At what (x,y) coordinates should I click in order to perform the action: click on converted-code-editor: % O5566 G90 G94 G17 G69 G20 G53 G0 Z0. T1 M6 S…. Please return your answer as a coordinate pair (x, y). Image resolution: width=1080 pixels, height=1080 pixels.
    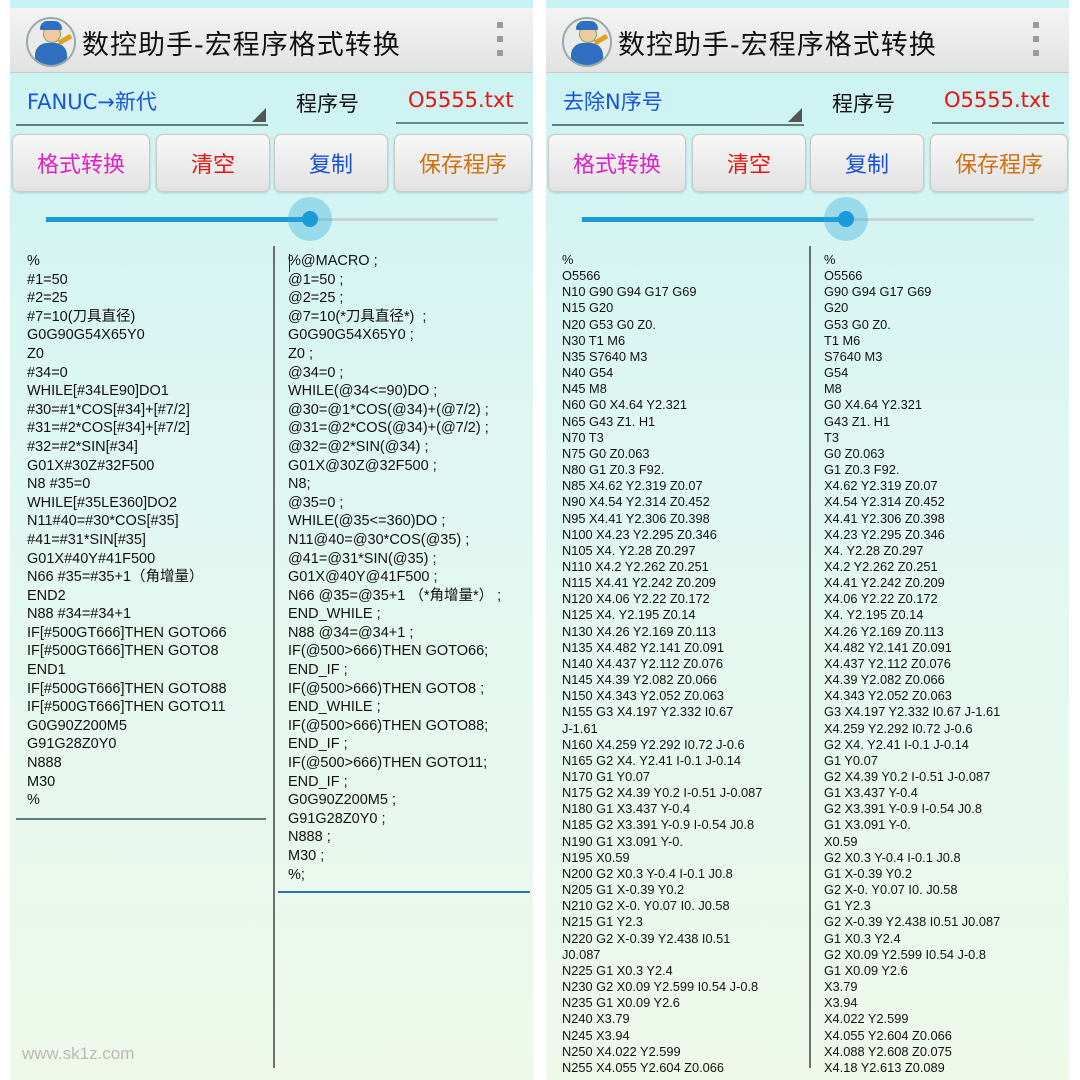
    Looking at the image, I should click on (912, 664).